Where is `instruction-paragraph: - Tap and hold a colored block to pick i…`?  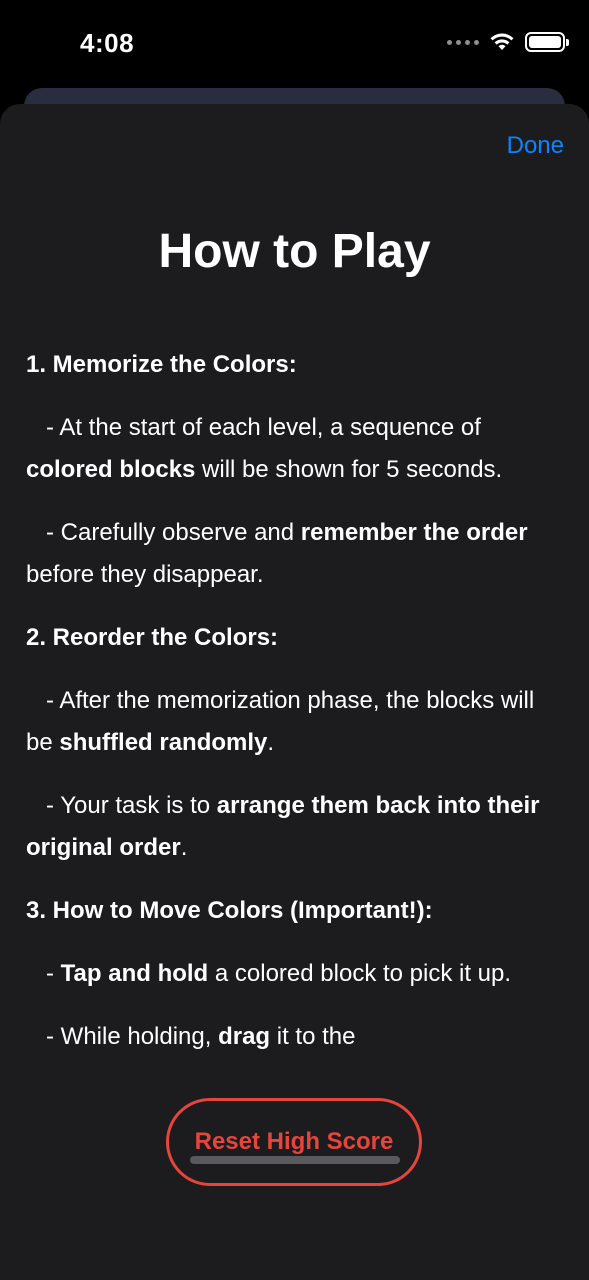
instruction-paragraph: - Tap and hold a colored block to pick i… is located at coordinates (279, 973).